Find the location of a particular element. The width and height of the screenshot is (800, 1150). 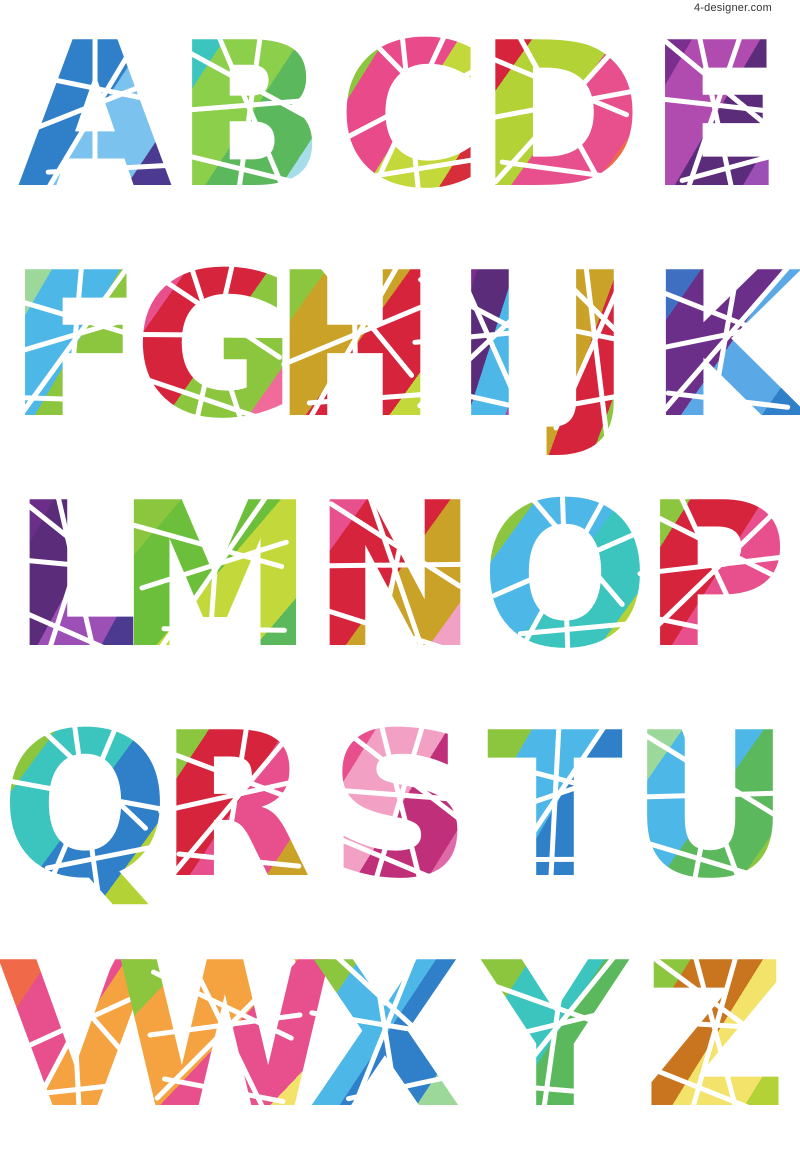

letter-m: M is located at coordinates (214, 576).